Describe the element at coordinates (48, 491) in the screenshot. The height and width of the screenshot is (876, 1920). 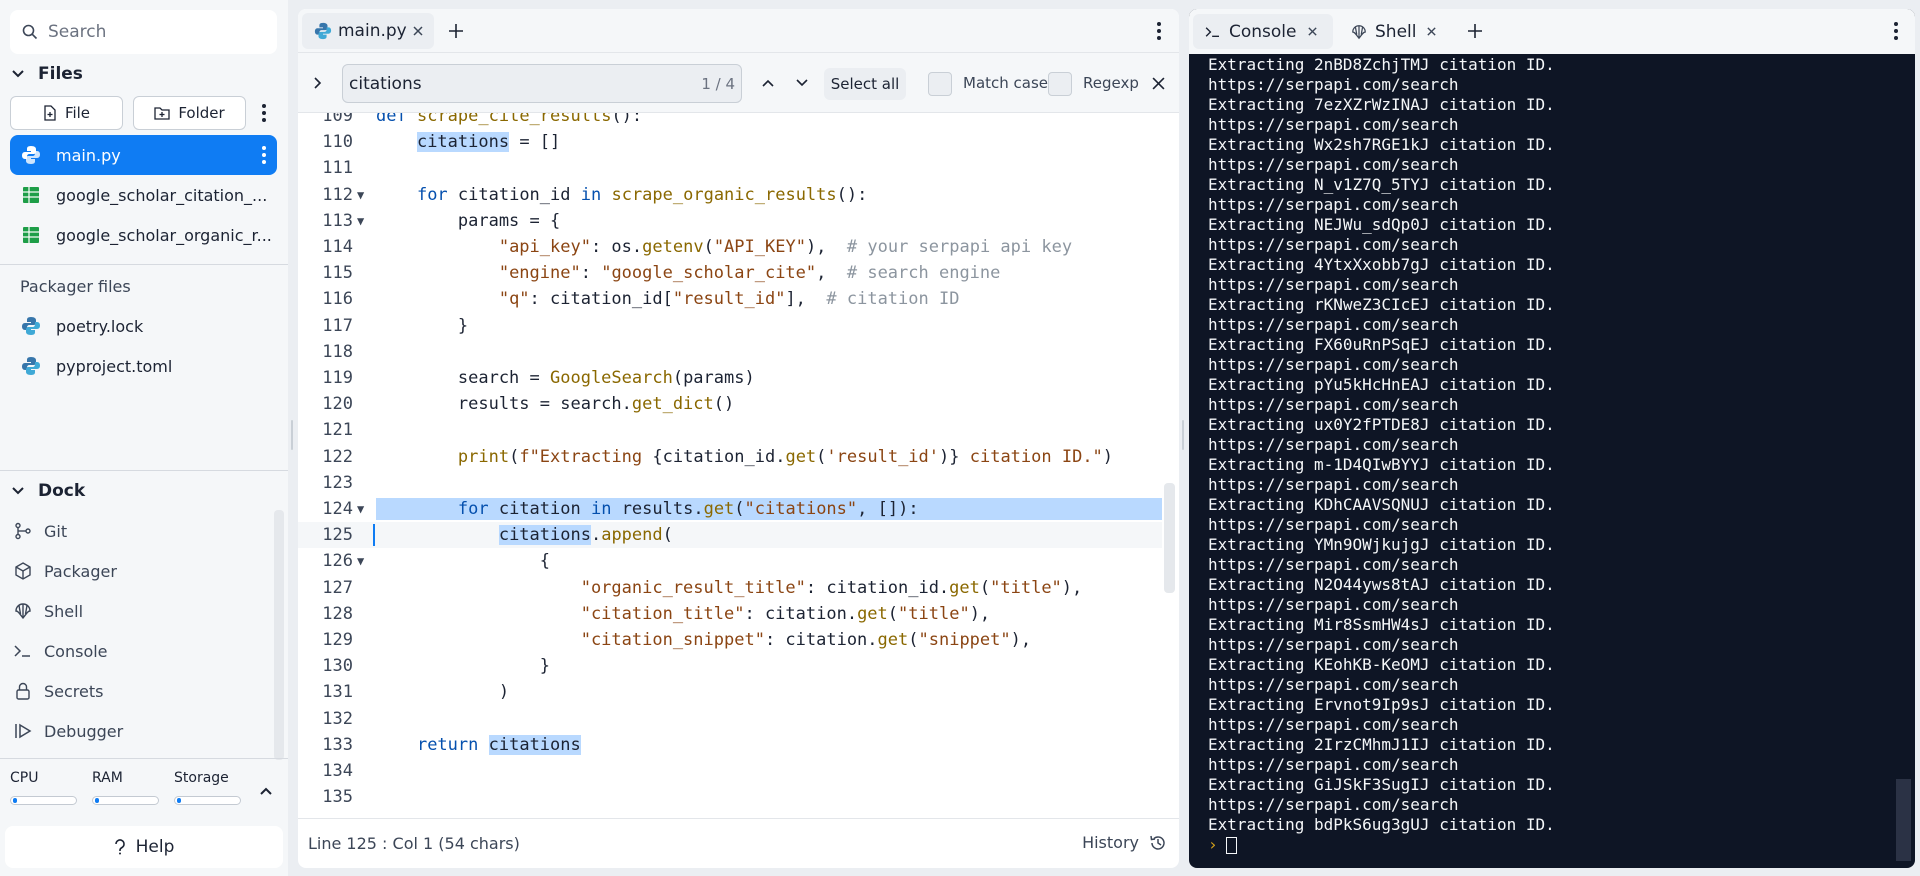
I see `dock-section-header: Dock` at that location.